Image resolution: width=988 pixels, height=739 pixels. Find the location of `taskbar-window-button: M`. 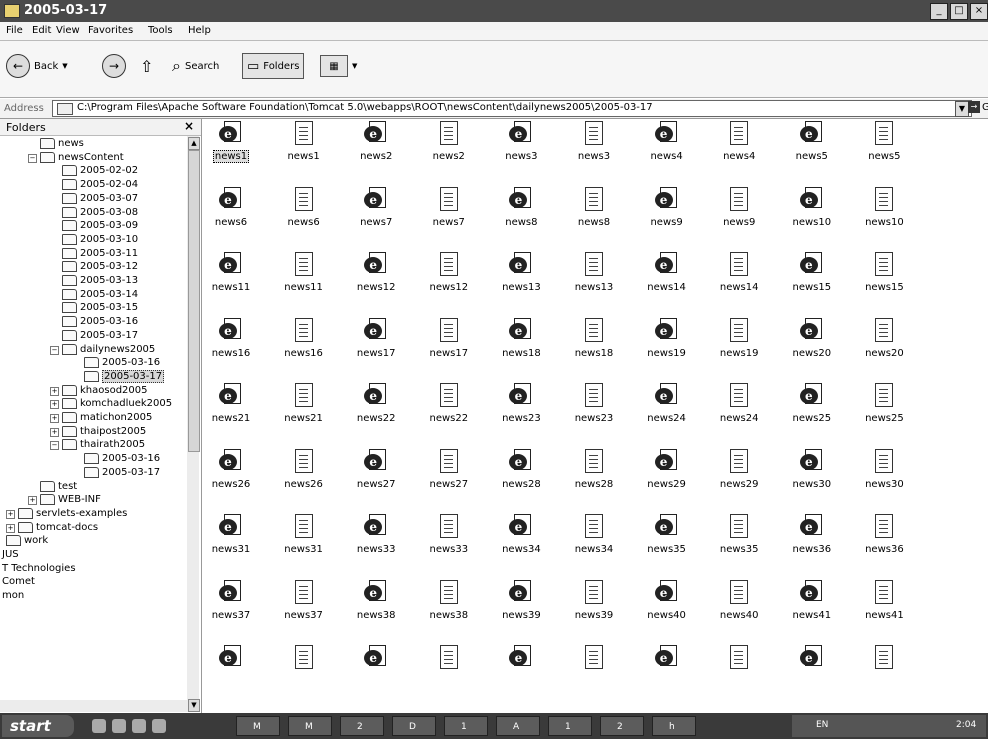

taskbar-window-button: M is located at coordinates (310, 726).